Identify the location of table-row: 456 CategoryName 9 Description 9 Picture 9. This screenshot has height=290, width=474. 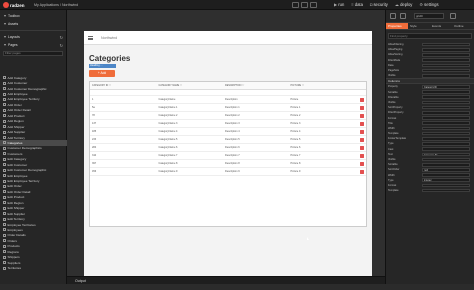
(228, 172).